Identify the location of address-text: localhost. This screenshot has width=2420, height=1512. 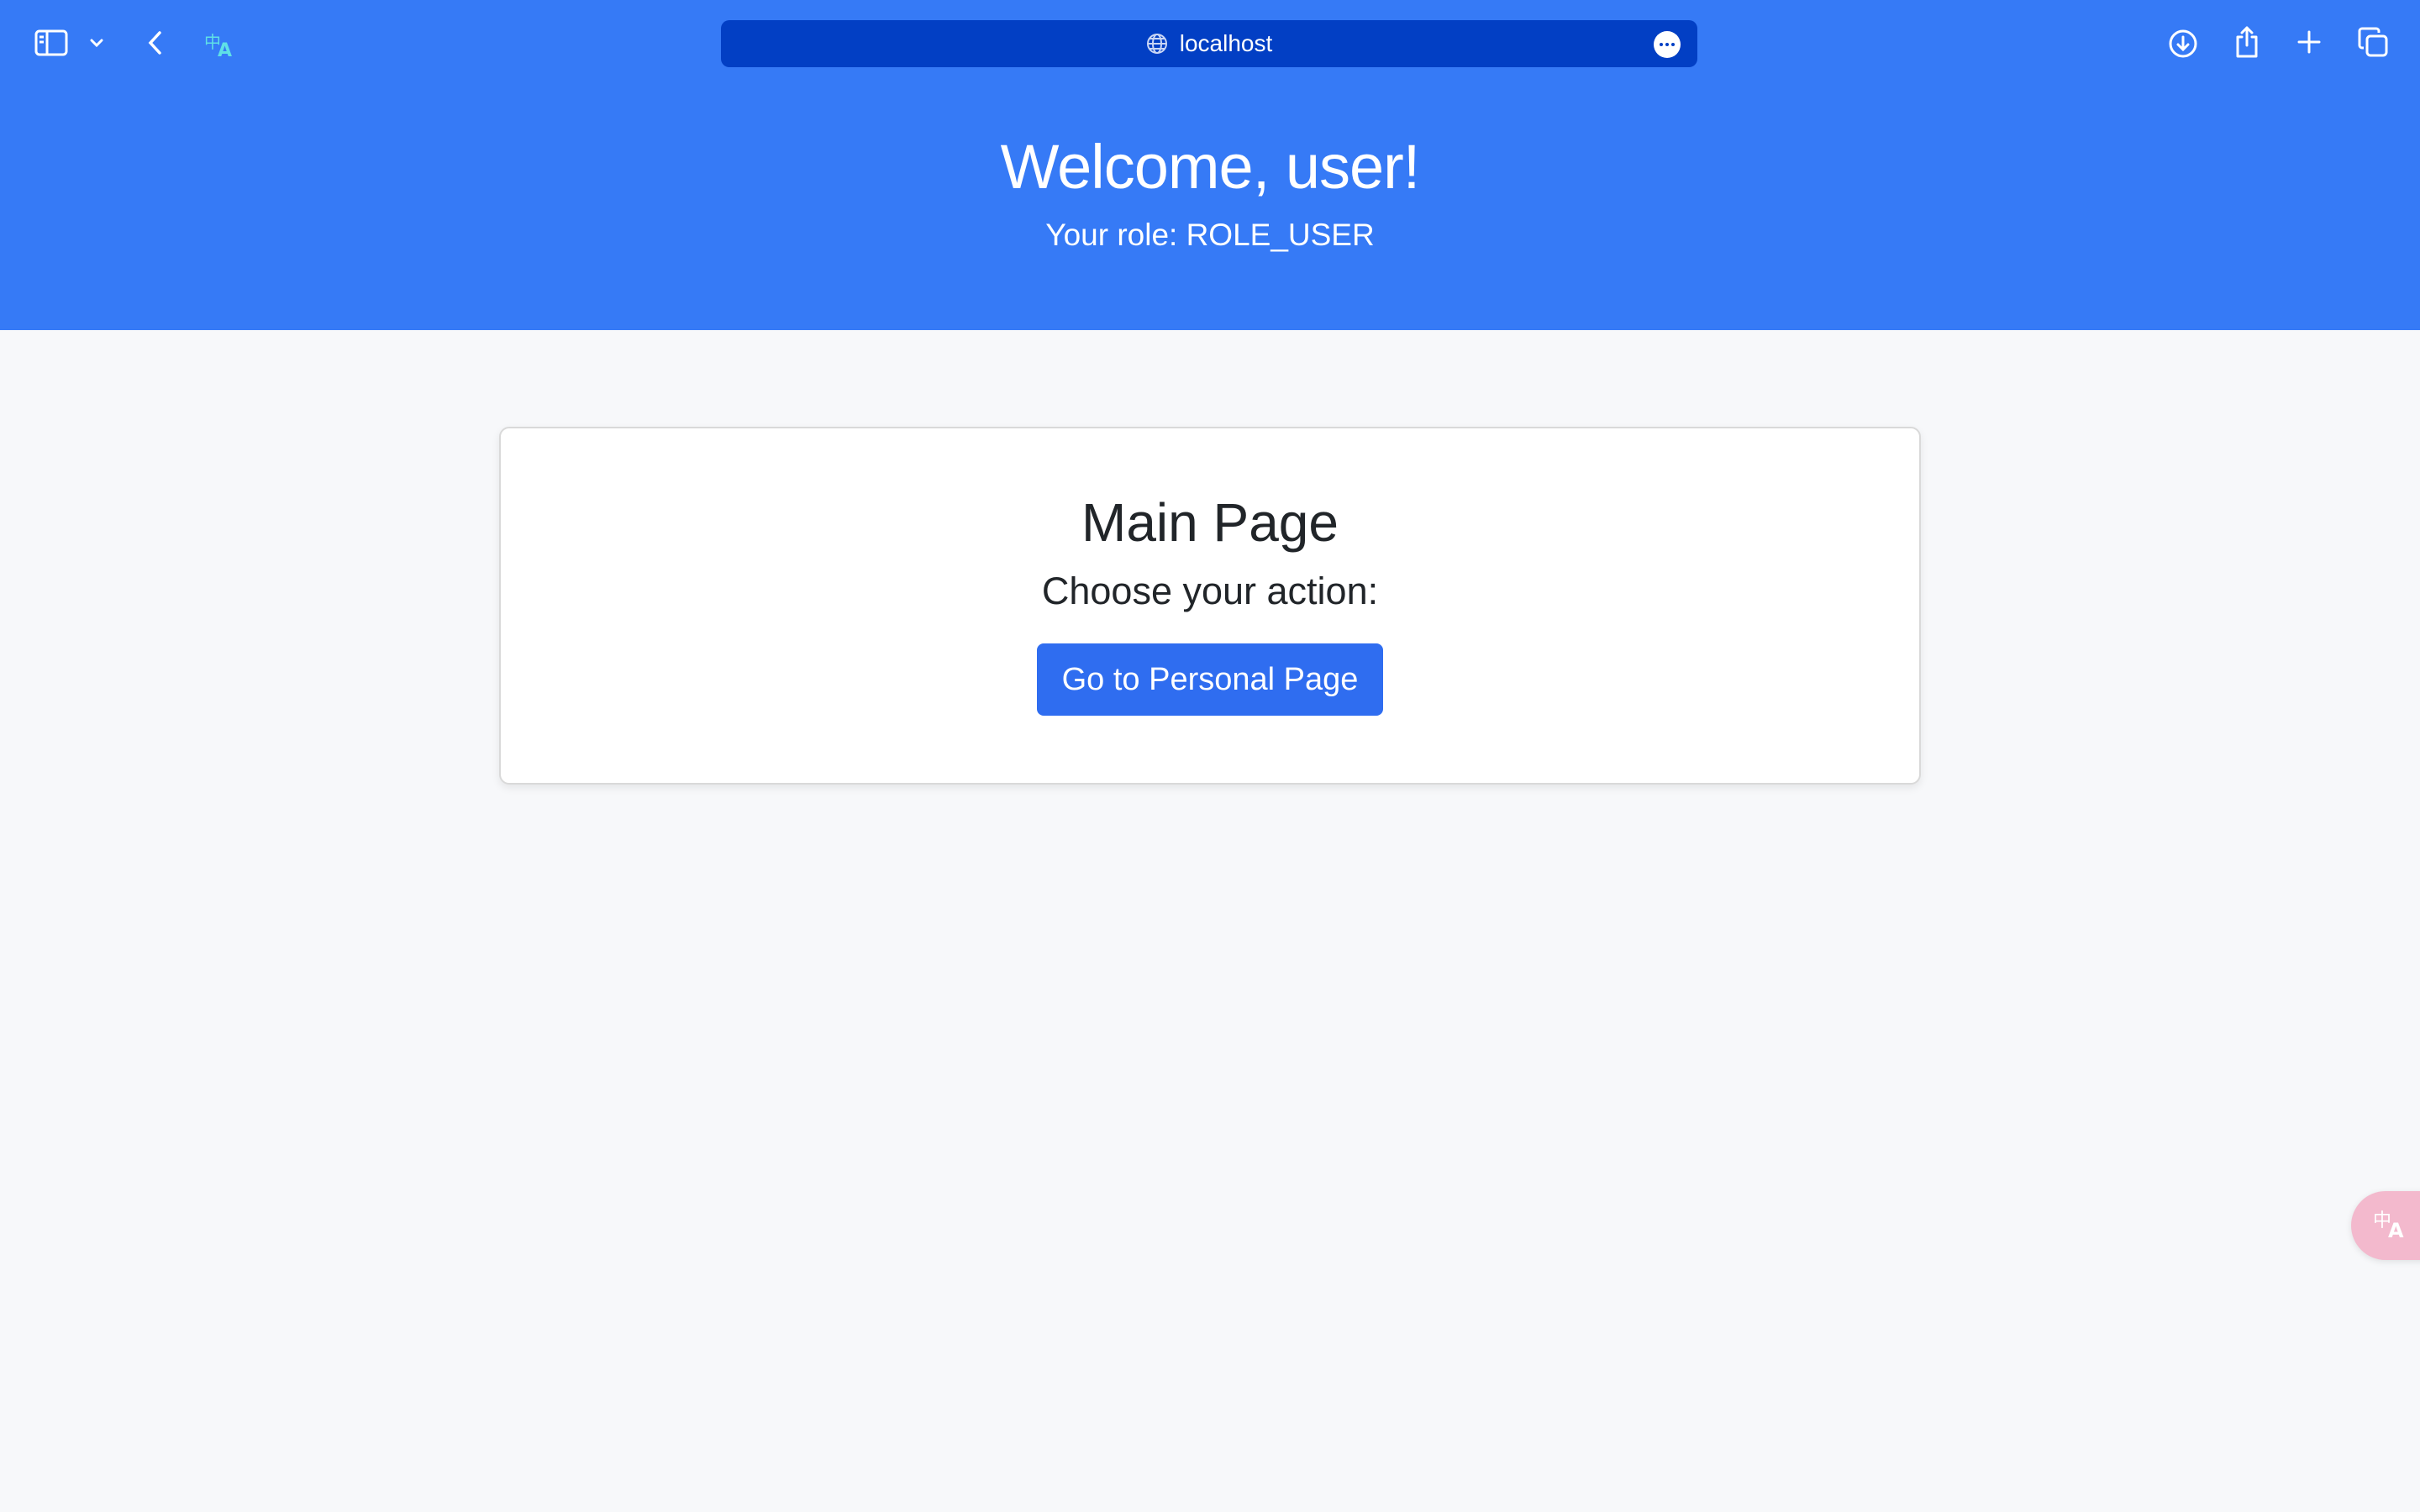
(1226, 43).